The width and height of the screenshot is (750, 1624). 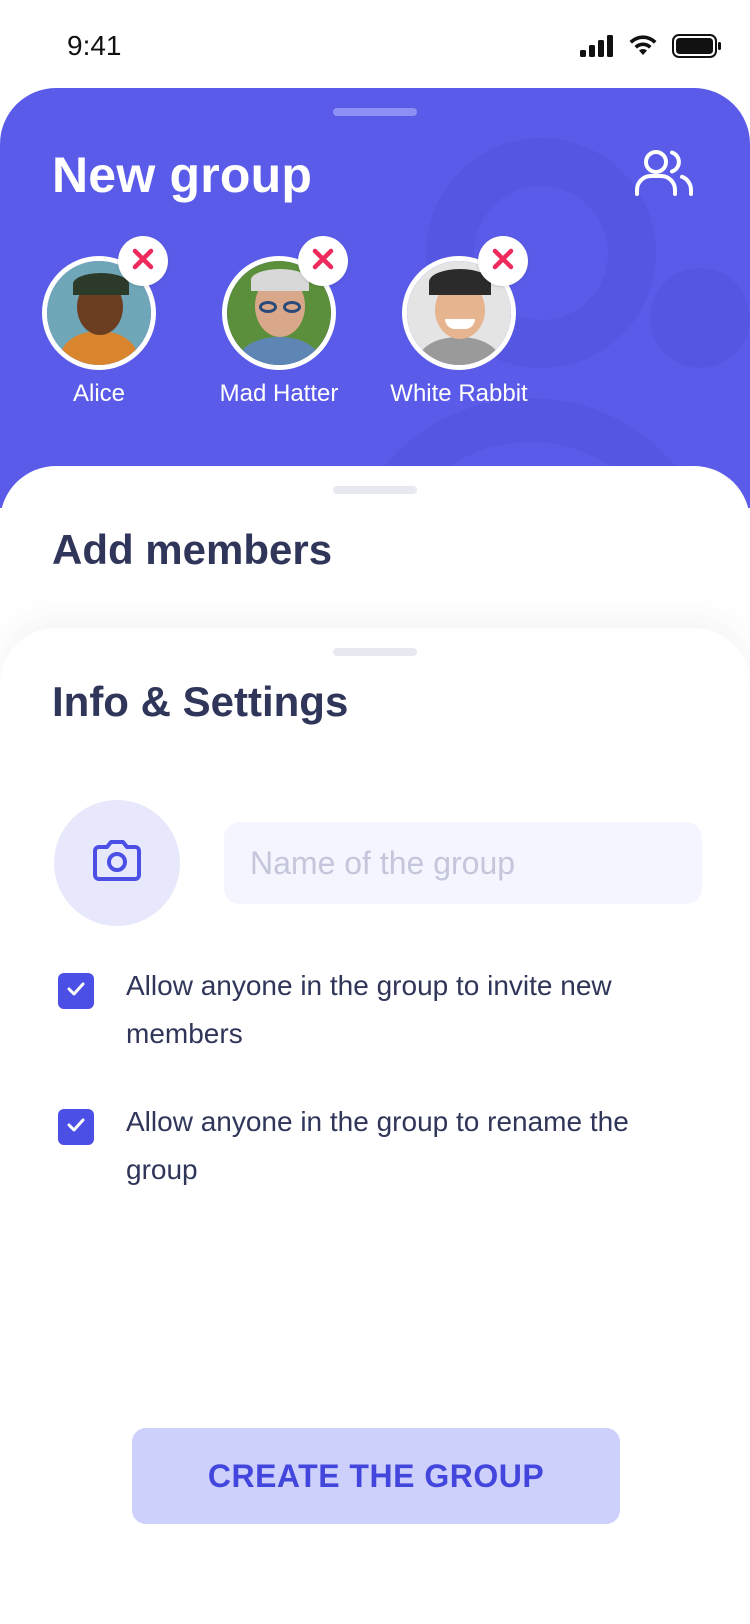 I want to click on camera-icon, so click(x=117, y=863).